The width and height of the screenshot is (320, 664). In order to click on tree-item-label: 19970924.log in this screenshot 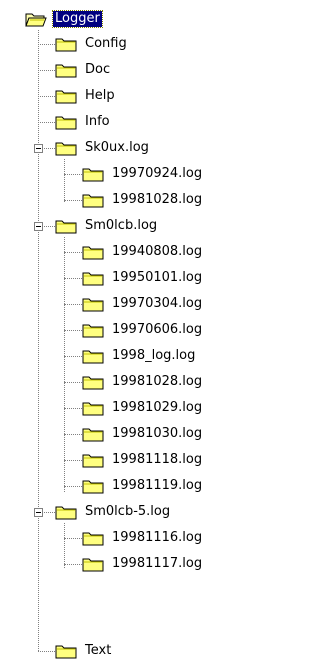, I will do `click(157, 173)`.